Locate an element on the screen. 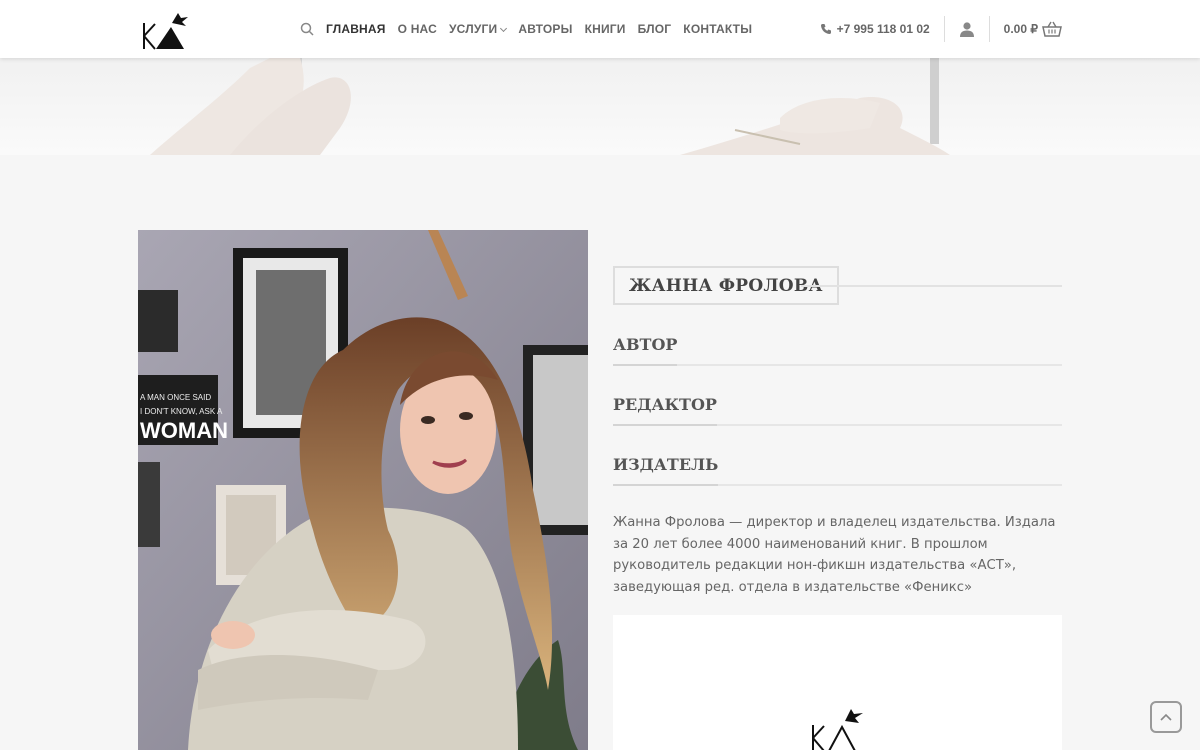 This screenshot has height=750, width=1200. back-to-top-button is located at coordinates (1166, 717).